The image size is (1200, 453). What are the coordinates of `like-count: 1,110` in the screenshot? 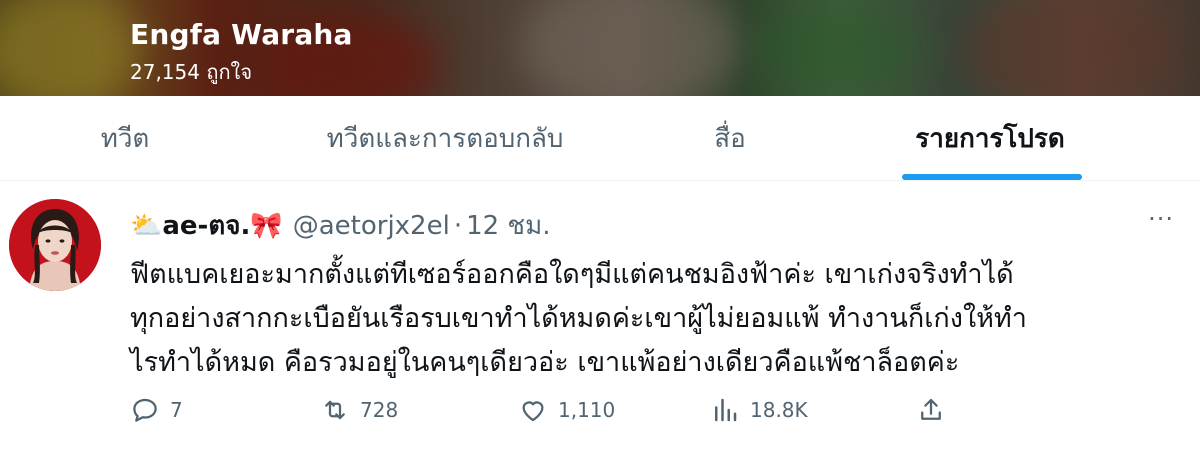 It's located at (587, 410).